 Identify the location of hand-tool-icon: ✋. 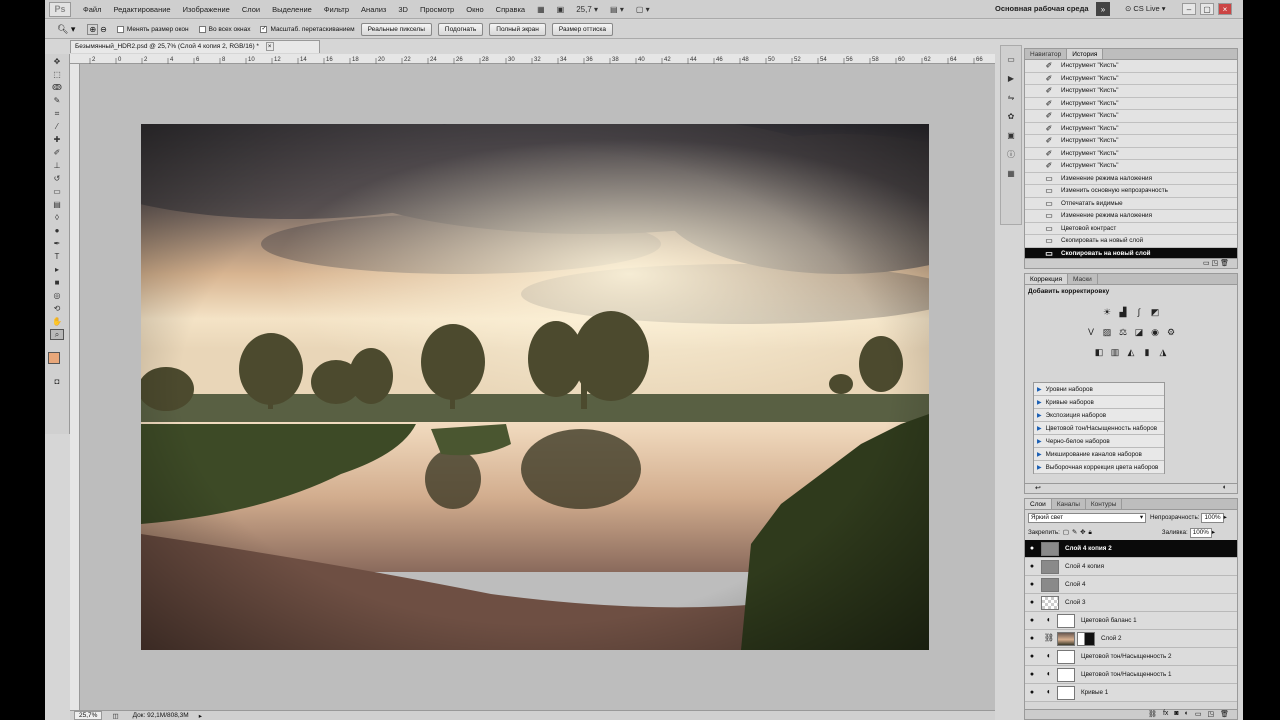
(57, 321).